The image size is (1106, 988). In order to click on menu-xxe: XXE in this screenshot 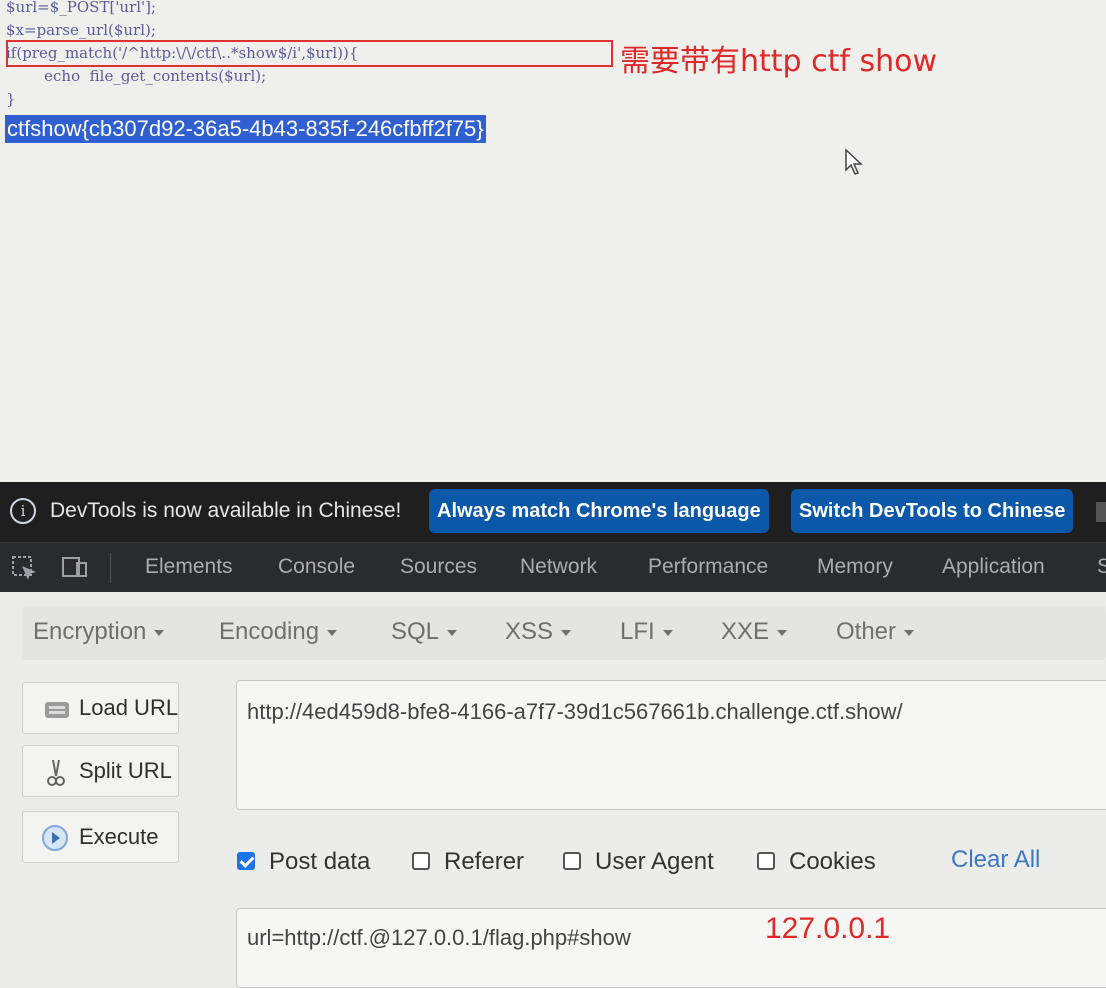, I will do `click(754, 632)`.